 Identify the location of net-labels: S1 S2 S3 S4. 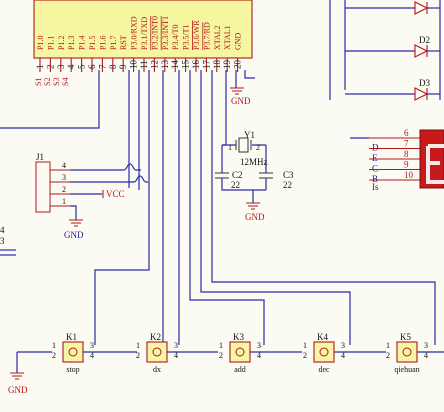
(52, 82).